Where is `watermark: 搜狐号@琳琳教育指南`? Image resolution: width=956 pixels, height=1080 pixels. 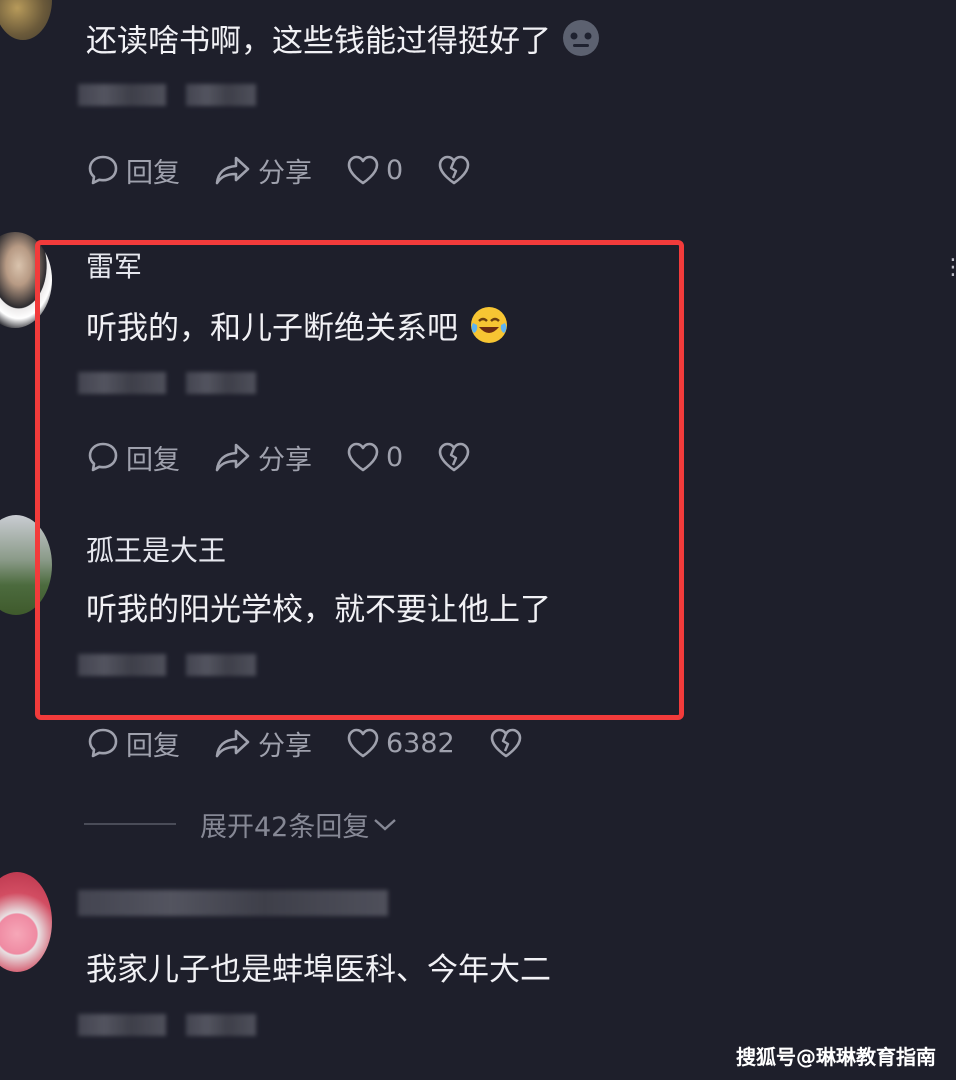 watermark: 搜狐号@琳琳教育指南 is located at coordinates (836, 1057).